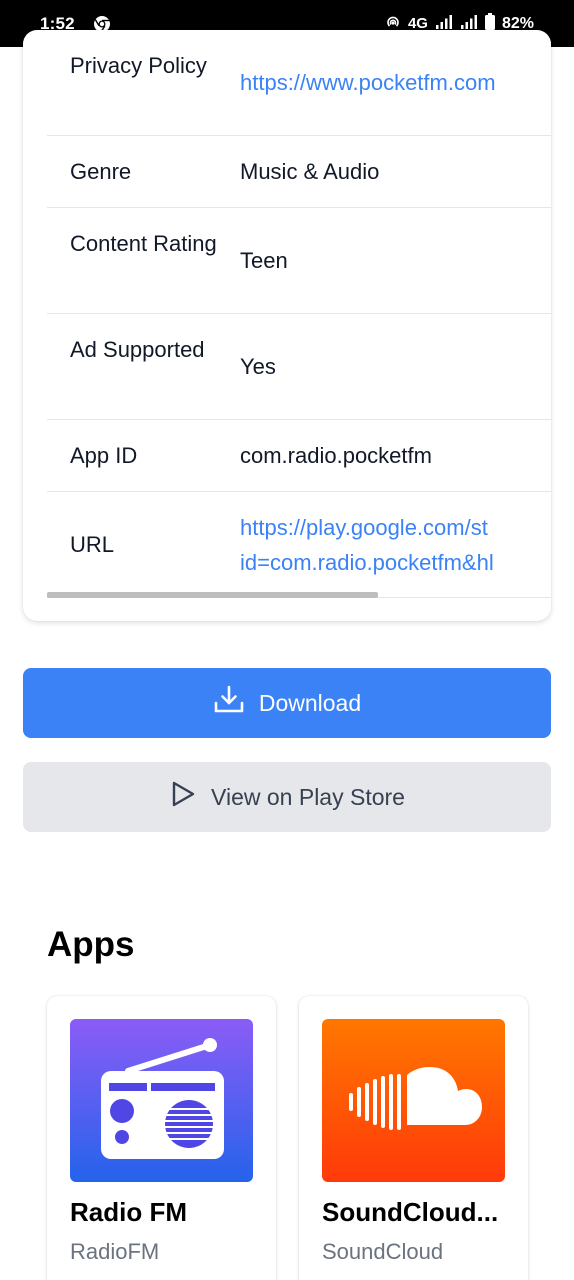 Image resolution: width=574 pixels, height=1280 pixels. Describe the element at coordinates (264, 260) in the screenshot. I see `detail-value: Teen` at that location.